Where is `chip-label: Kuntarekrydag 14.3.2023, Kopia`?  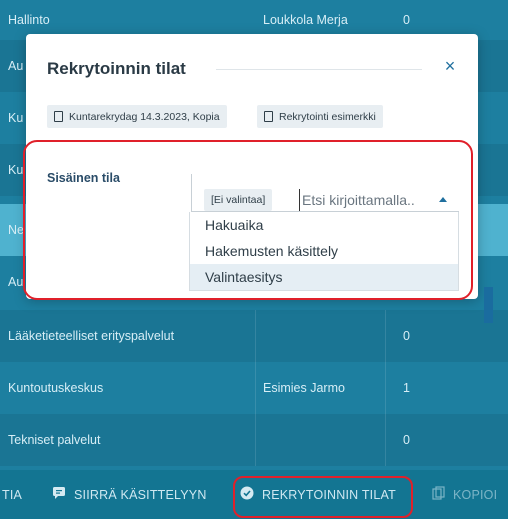
chip-label: Kuntarekrydag 14.3.2023, Kopia is located at coordinates (144, 116).